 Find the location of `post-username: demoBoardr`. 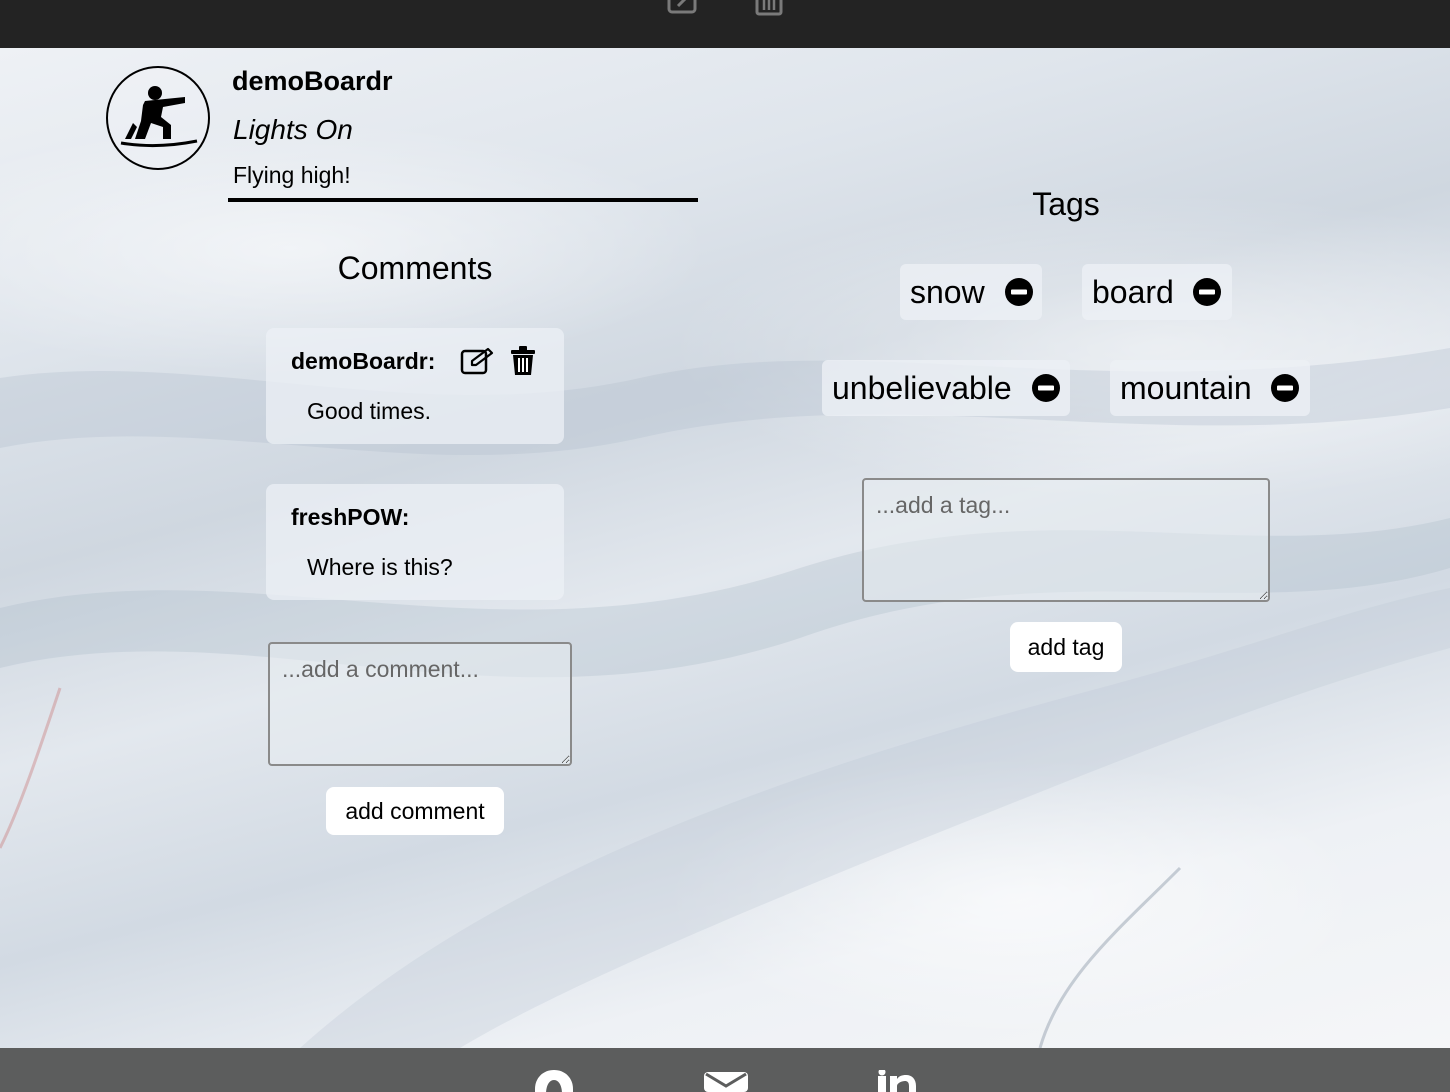

post-username: demoBoardr is located at coordinates (312, 81).